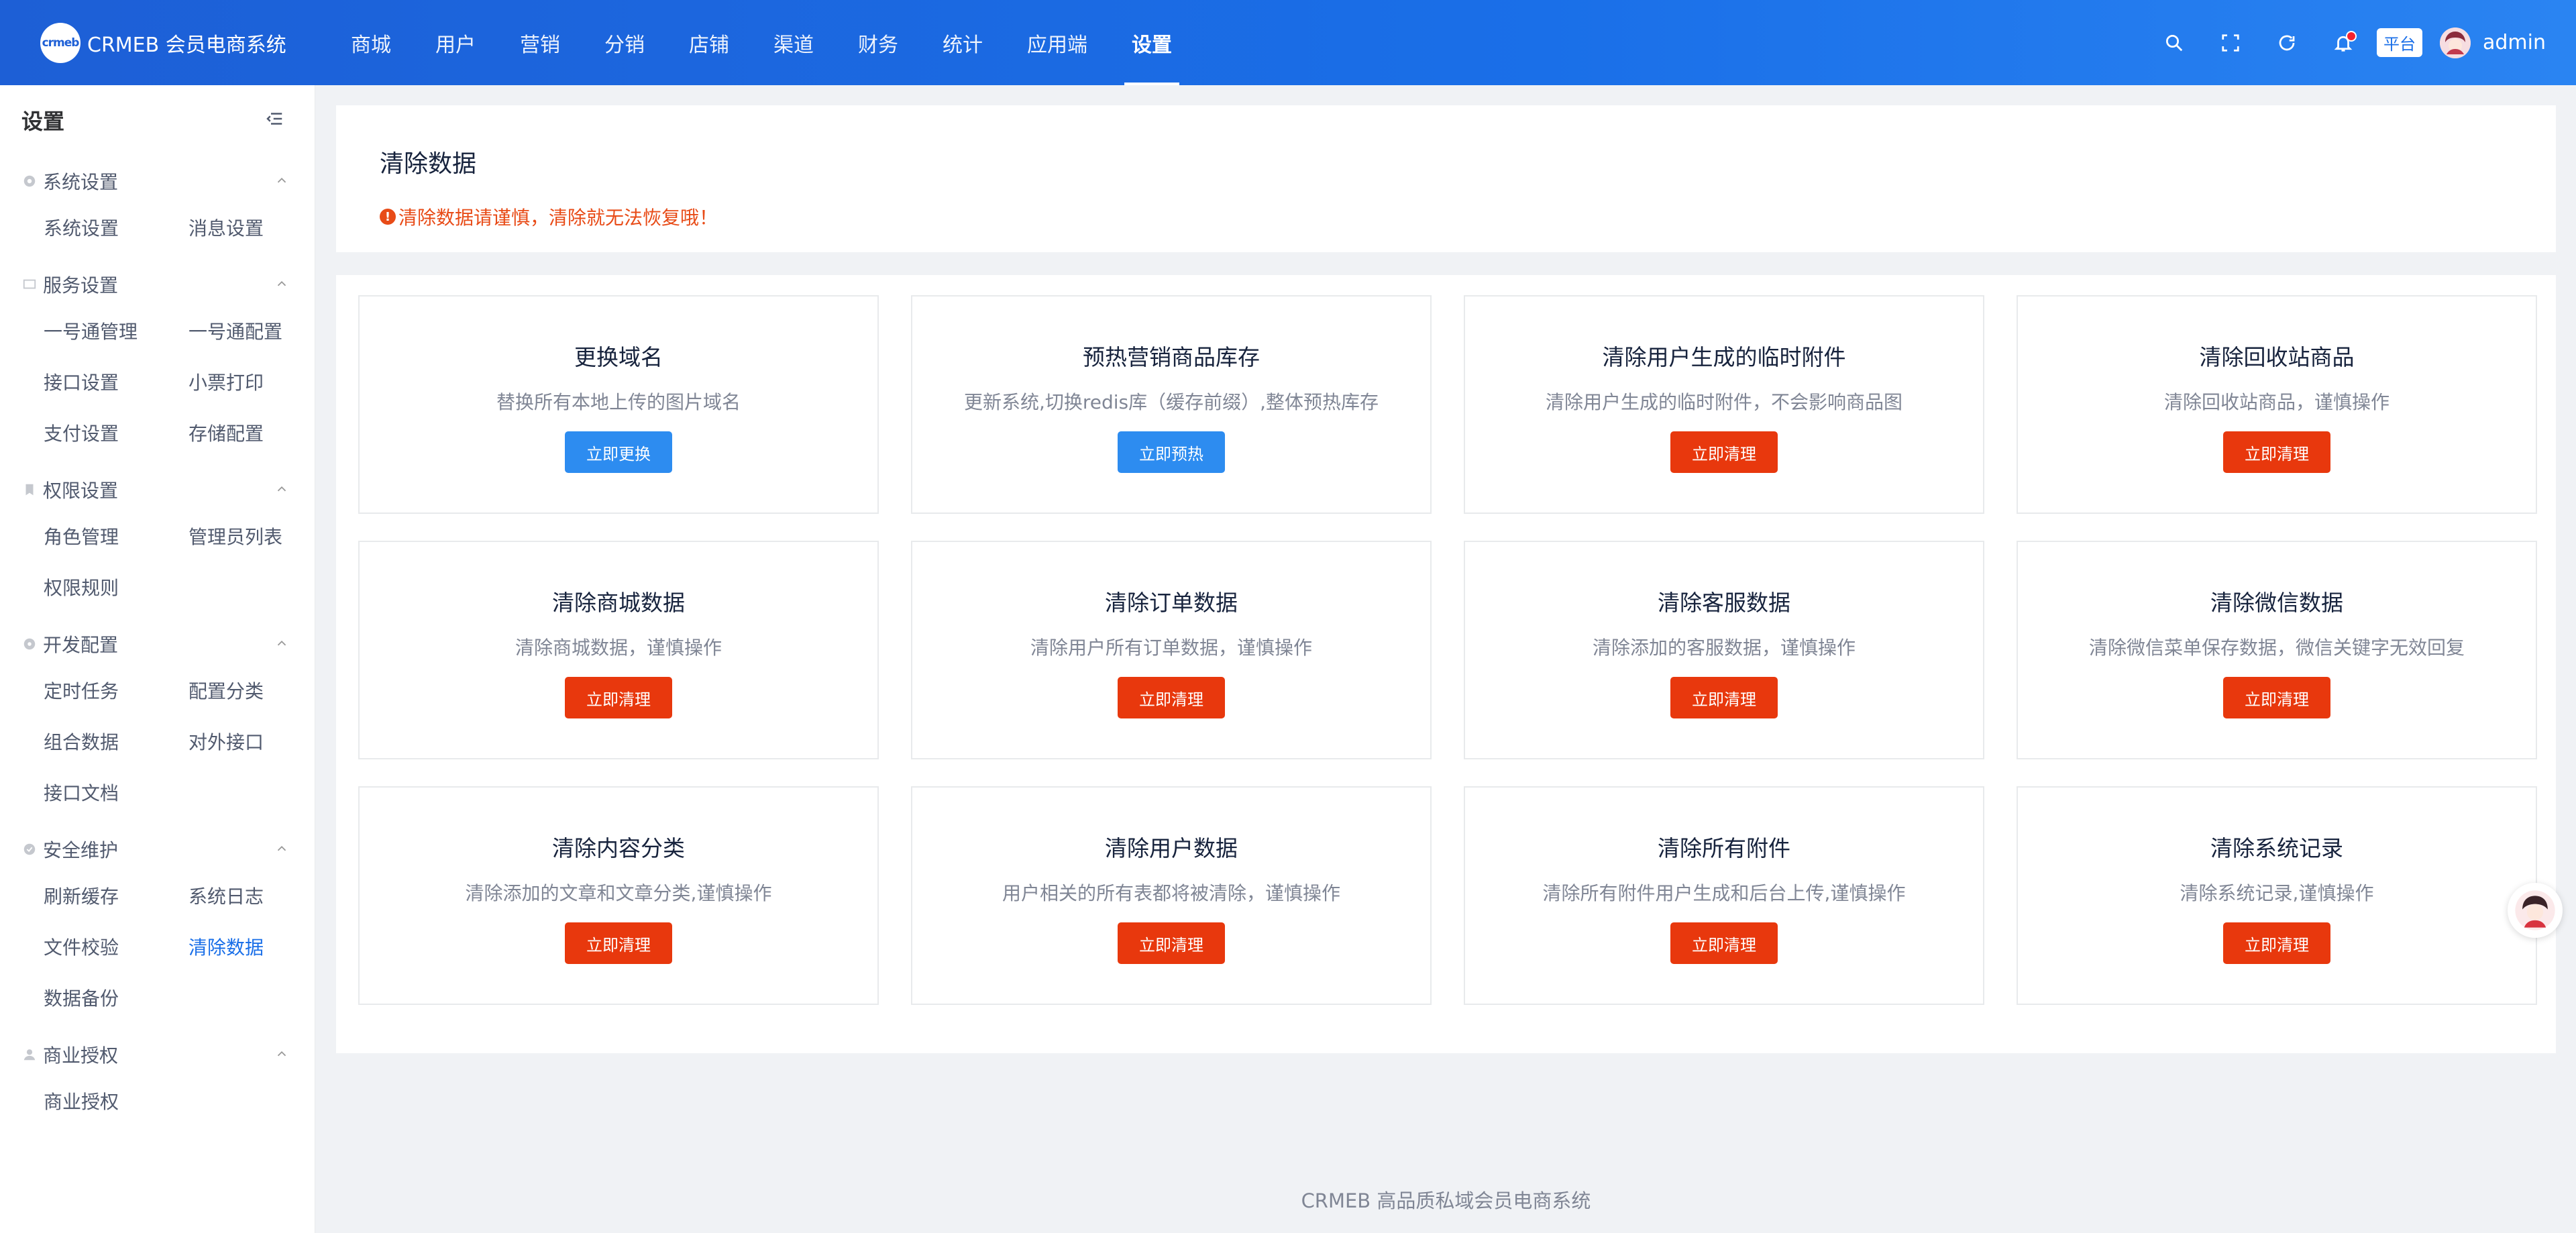  What do you see at coordinates (2287, 43) in the screenshot?
I see `refresh-icon` at bounding box center [2287, 43].